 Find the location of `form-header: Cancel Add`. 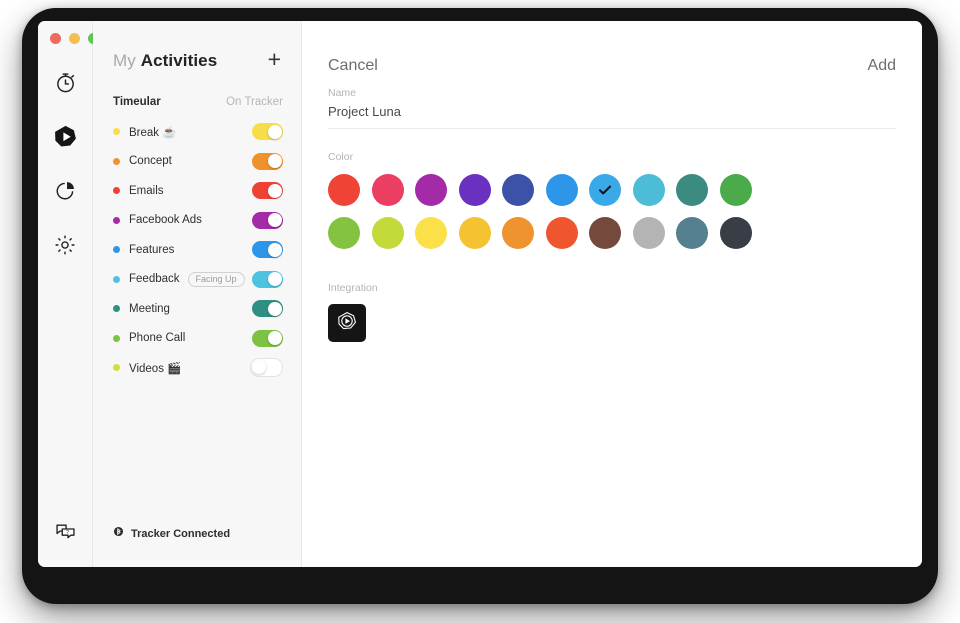

form-header: Cancel Add is located at coordinates (612, 48).